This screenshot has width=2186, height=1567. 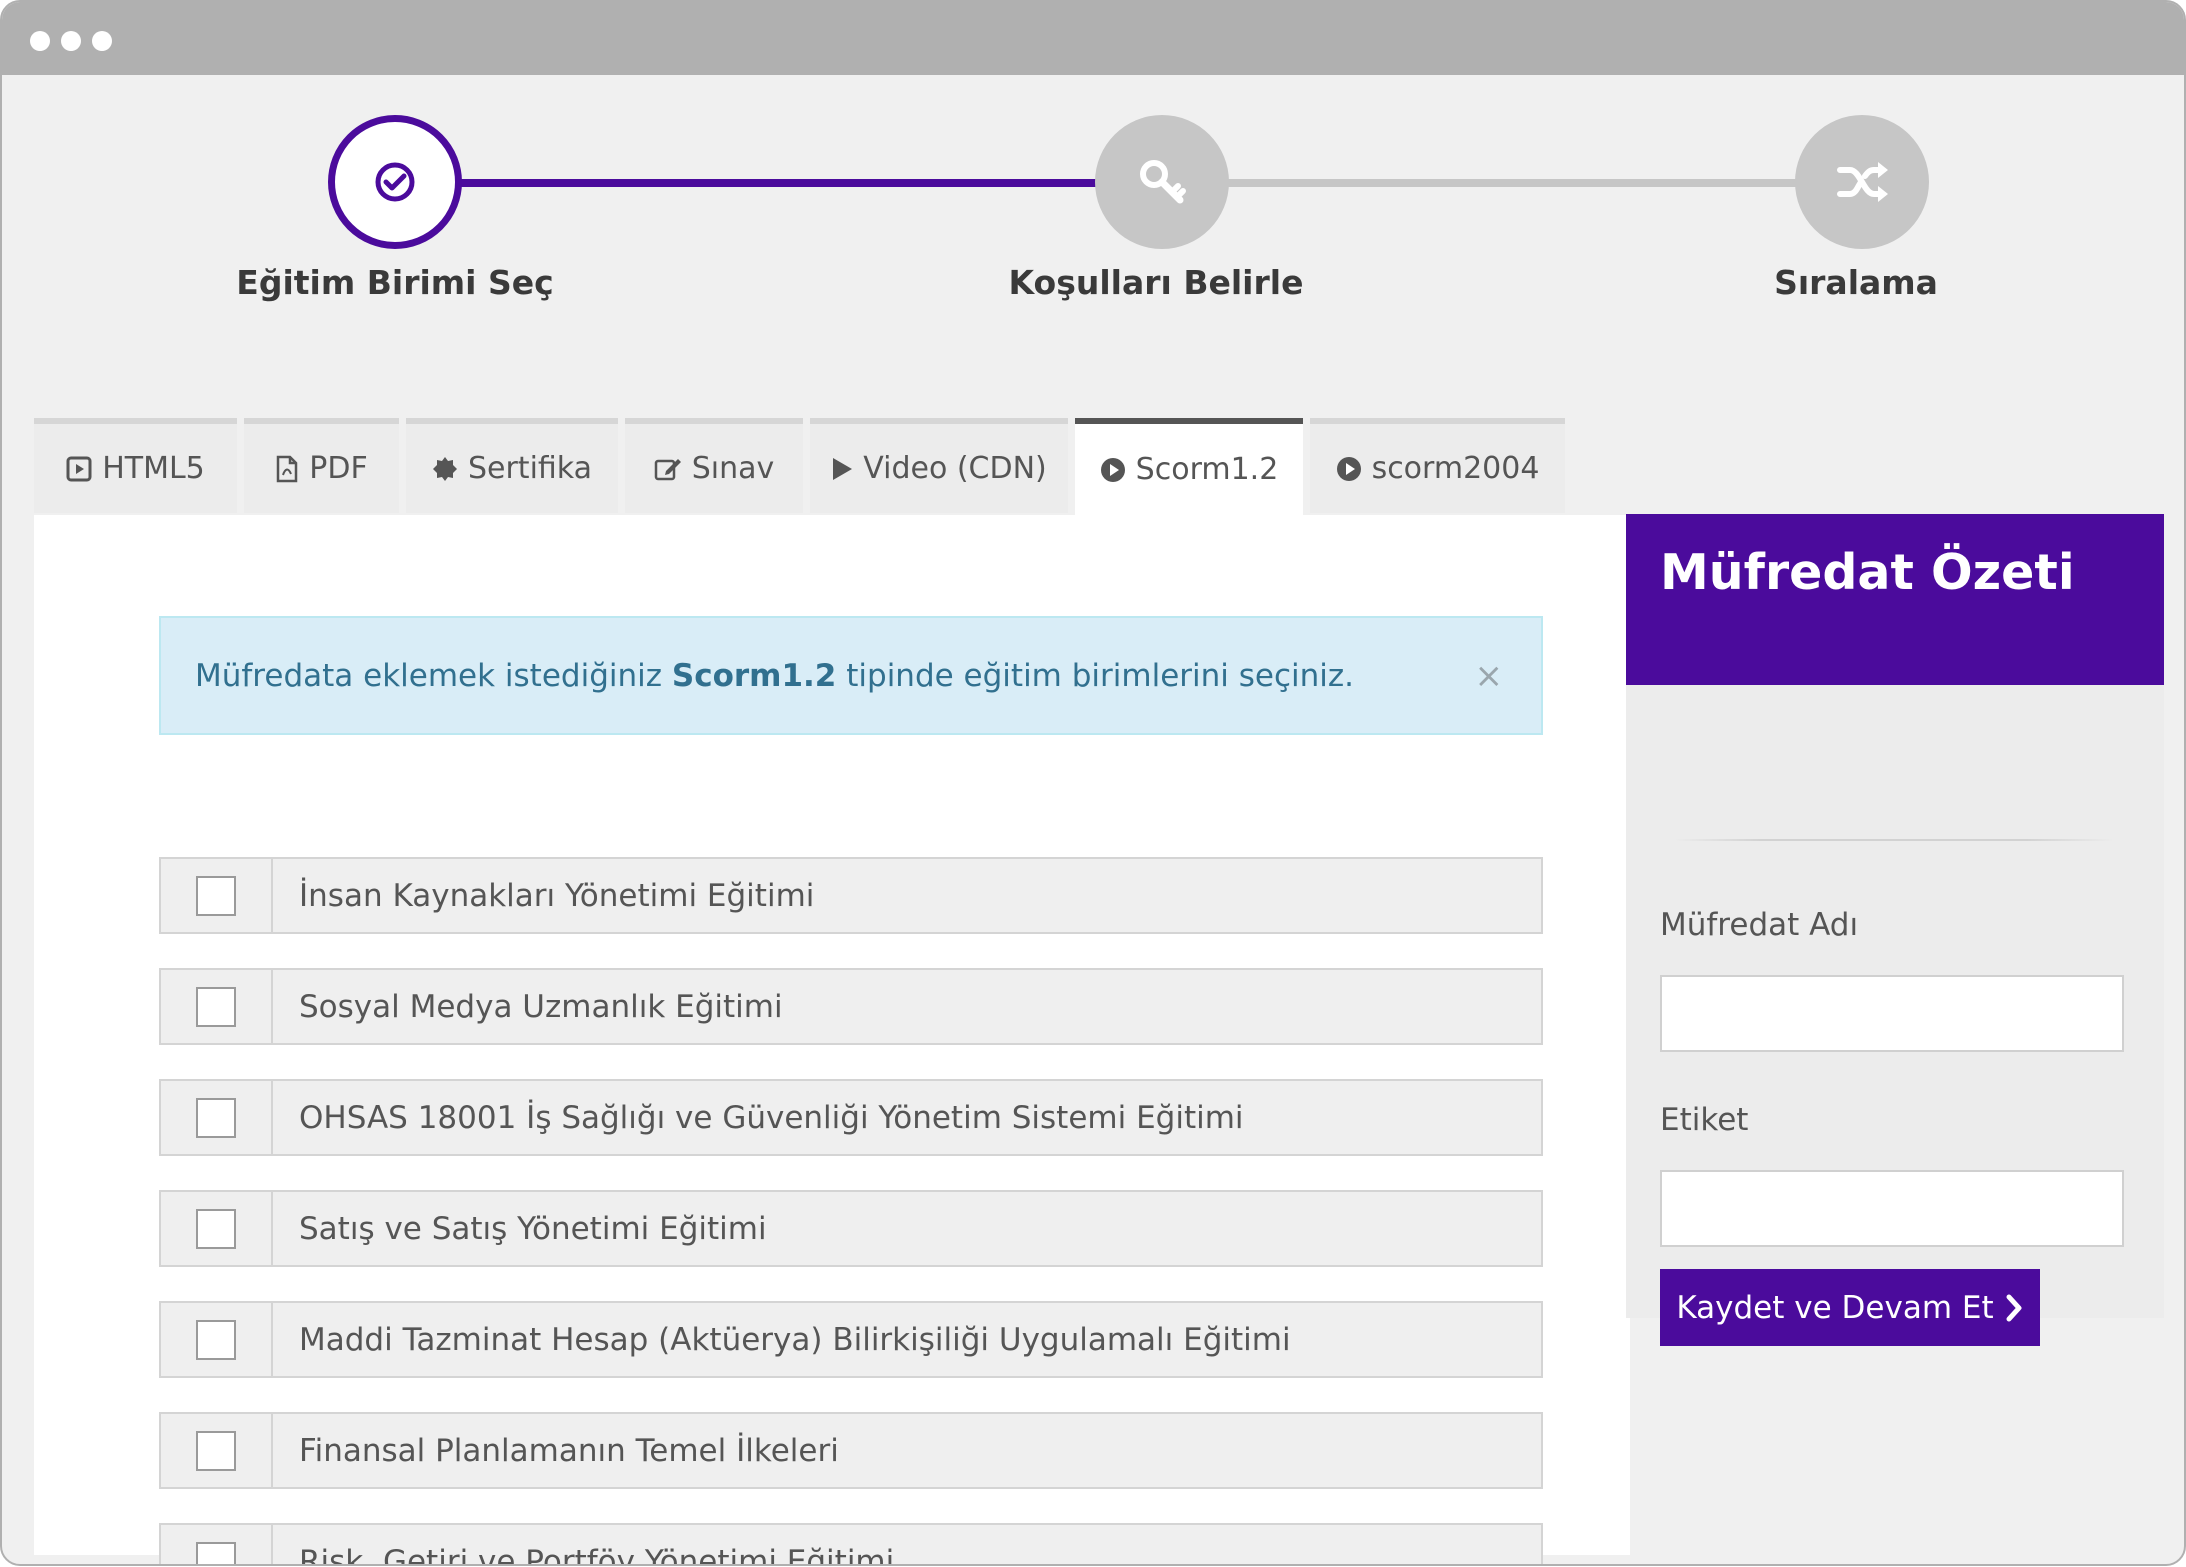 I want to click on tab-scorm2004: scorm2004, so click(x=1437, y=465).